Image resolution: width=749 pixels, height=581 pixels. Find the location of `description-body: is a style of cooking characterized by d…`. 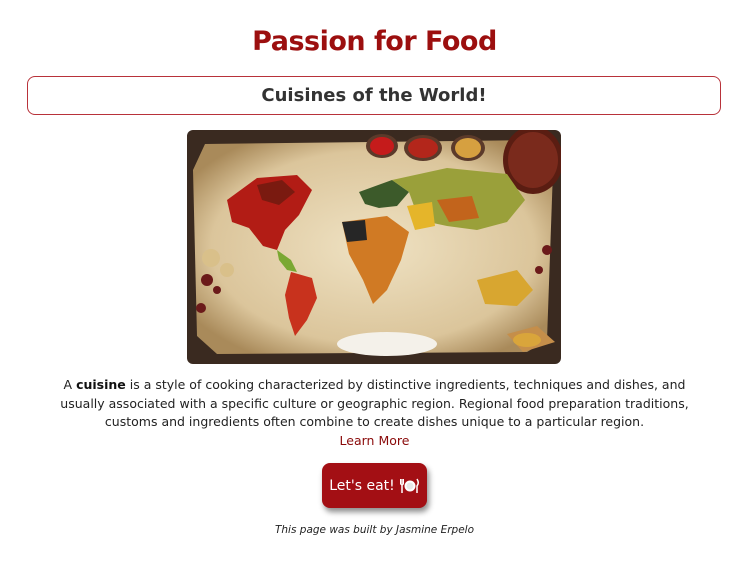

description-body: is a style of cooking characterized by d… is located at coordinates (374, 403).